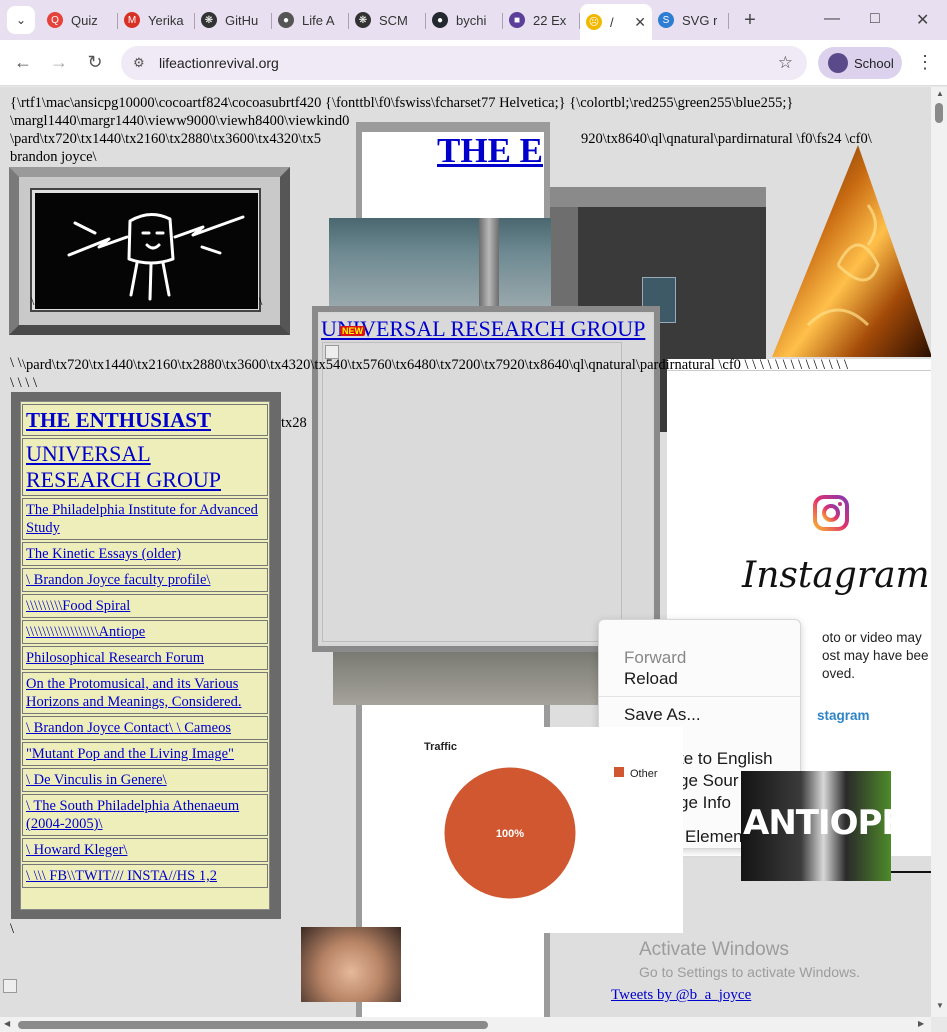 This screenshot has height=1032, width=947. Describe the element at coordinates (130, 754) in the screenshot. I see `nav-link: "Mutant Pop and the Living Image"` at that location.